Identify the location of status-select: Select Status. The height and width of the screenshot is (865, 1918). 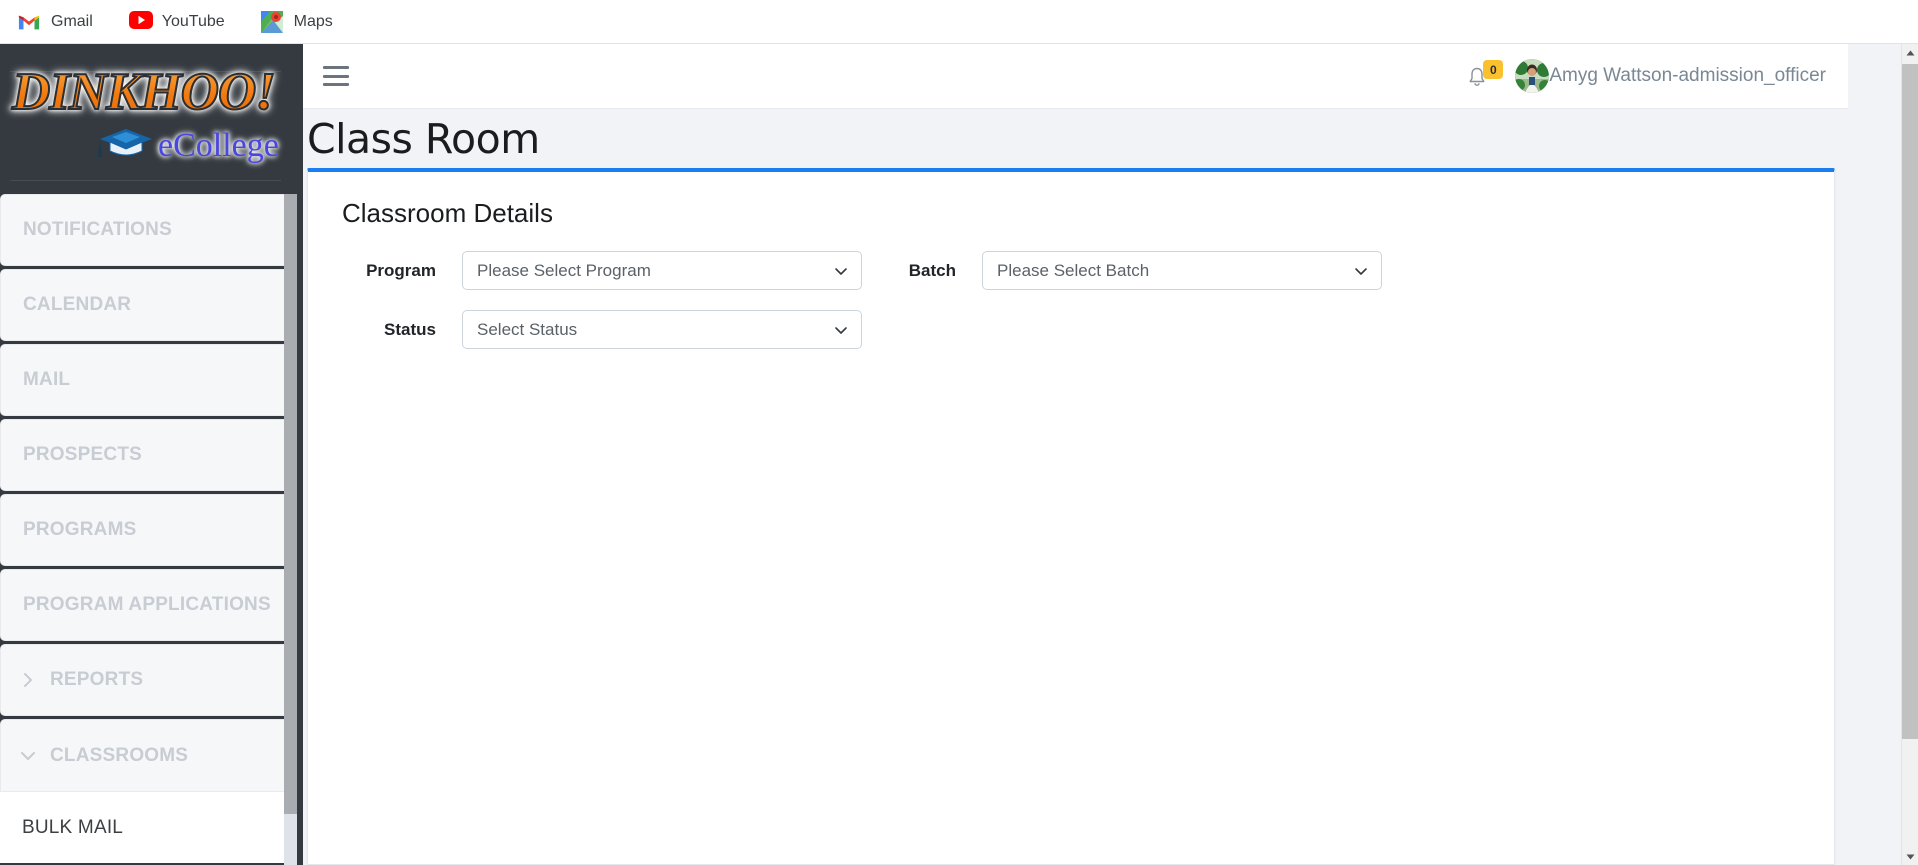
(662, 329).